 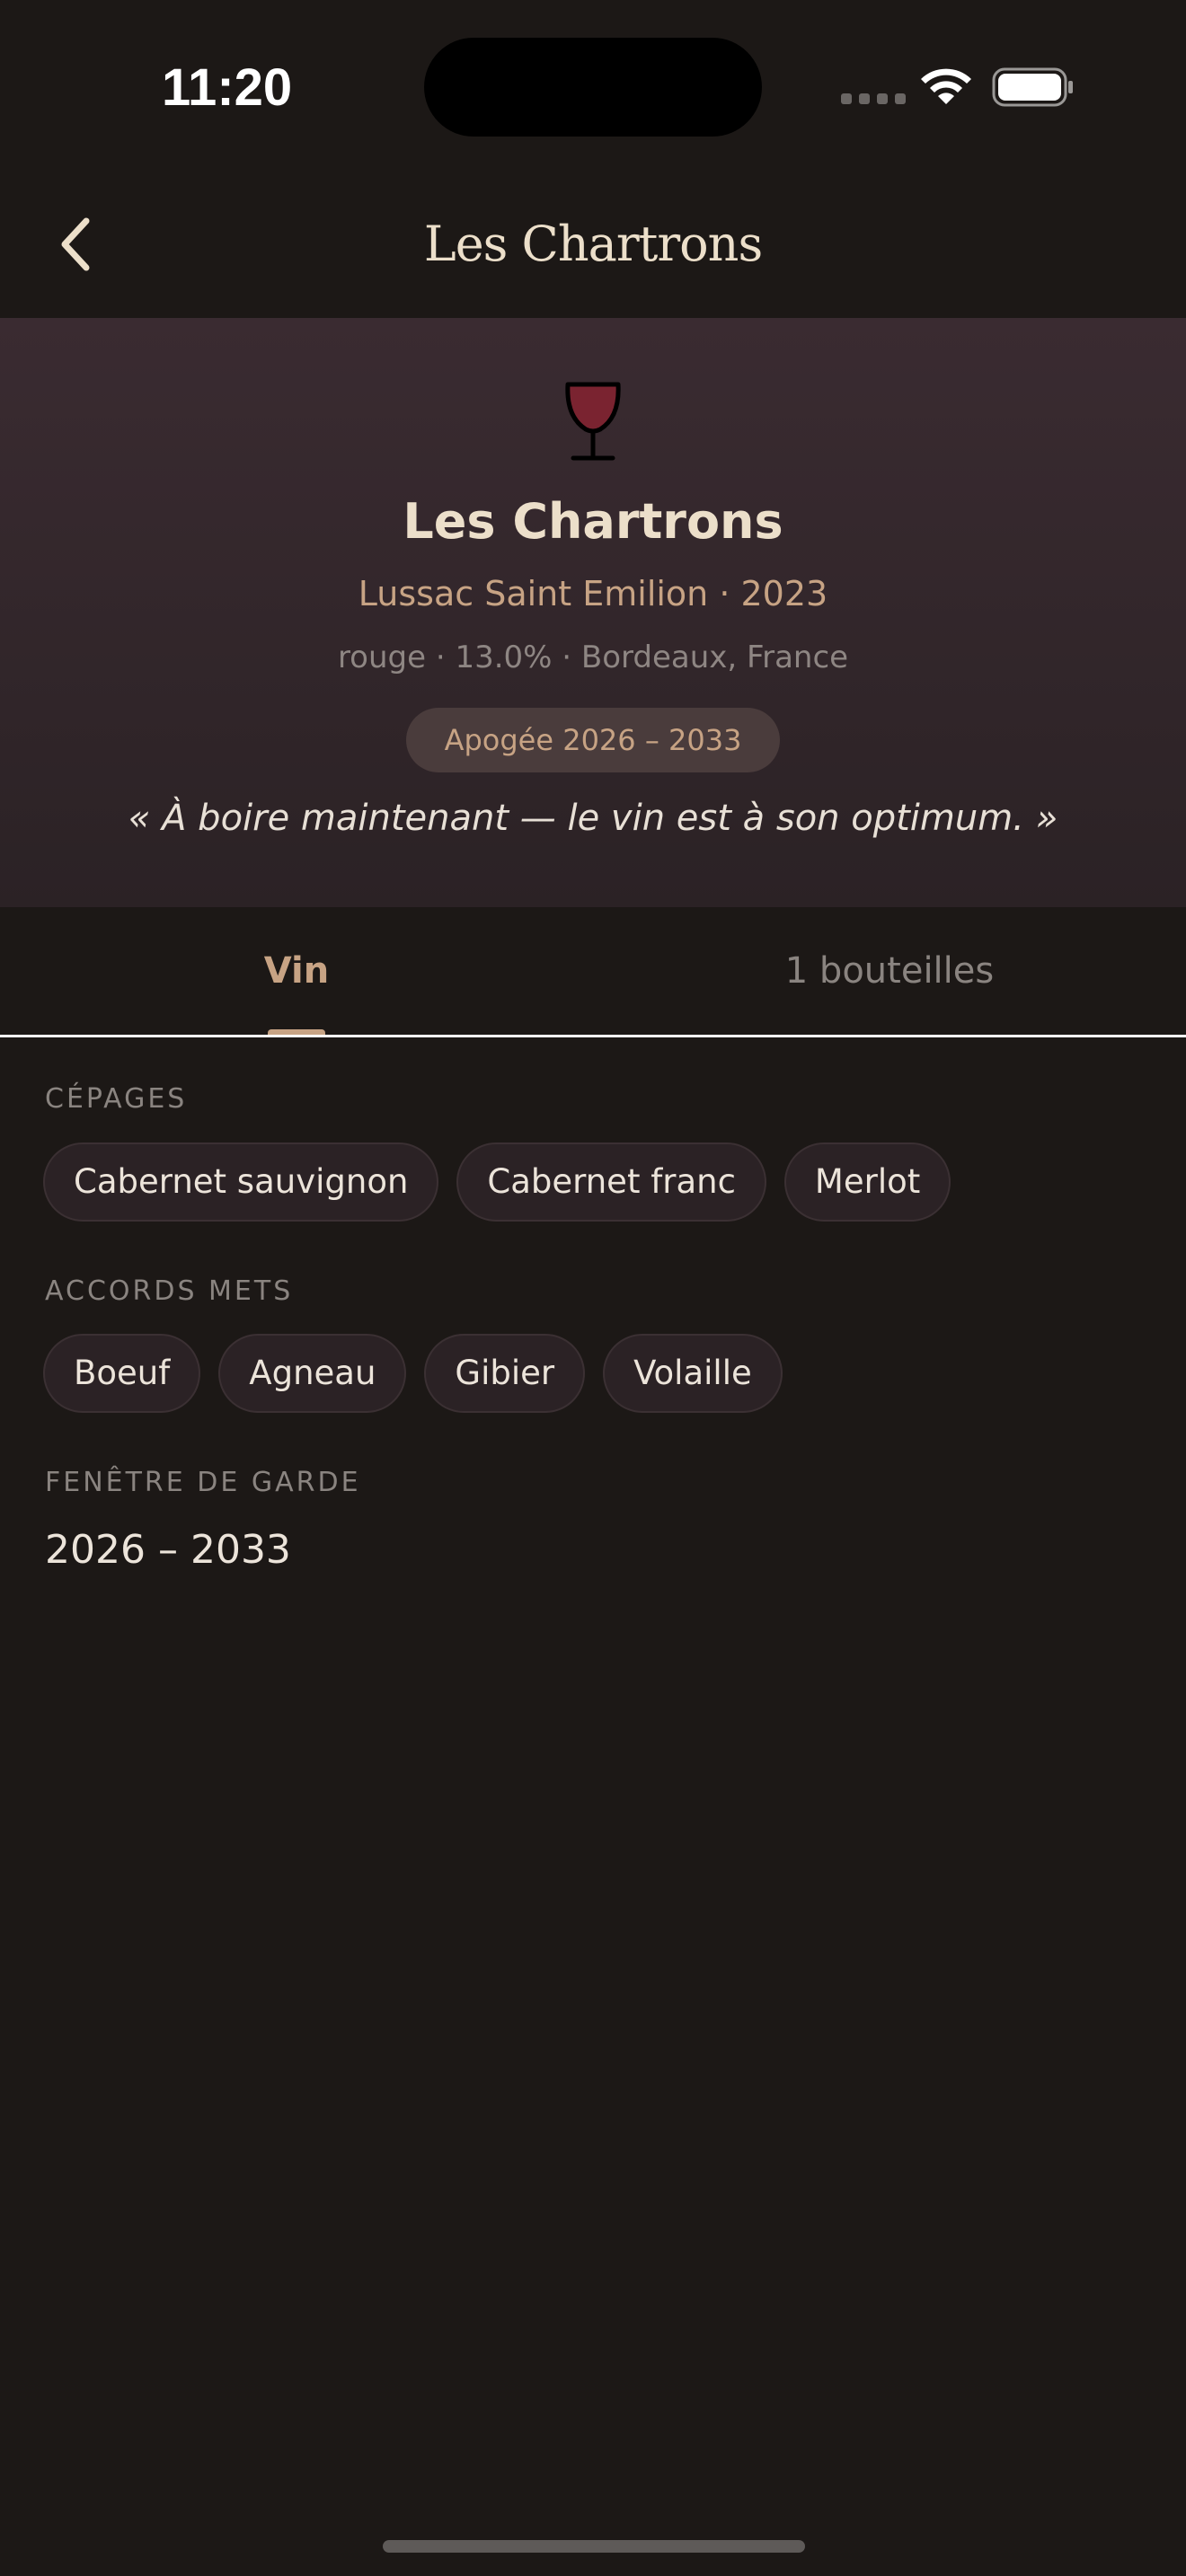 What do you see at coordinates (867, 1182) in the screenshot?
I see `chip-cepage: Merlot` at bounding box center [867, 1182].